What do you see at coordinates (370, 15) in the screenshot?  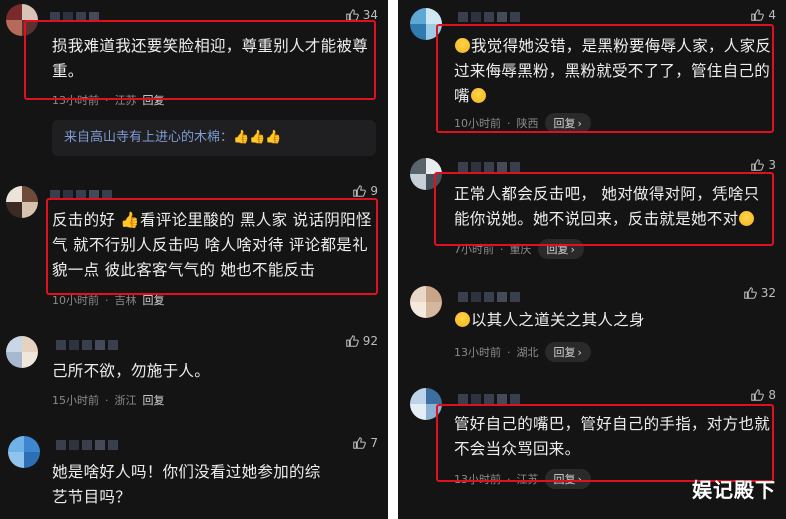 I see `like-count: 34` at bounding box center [370, 15].